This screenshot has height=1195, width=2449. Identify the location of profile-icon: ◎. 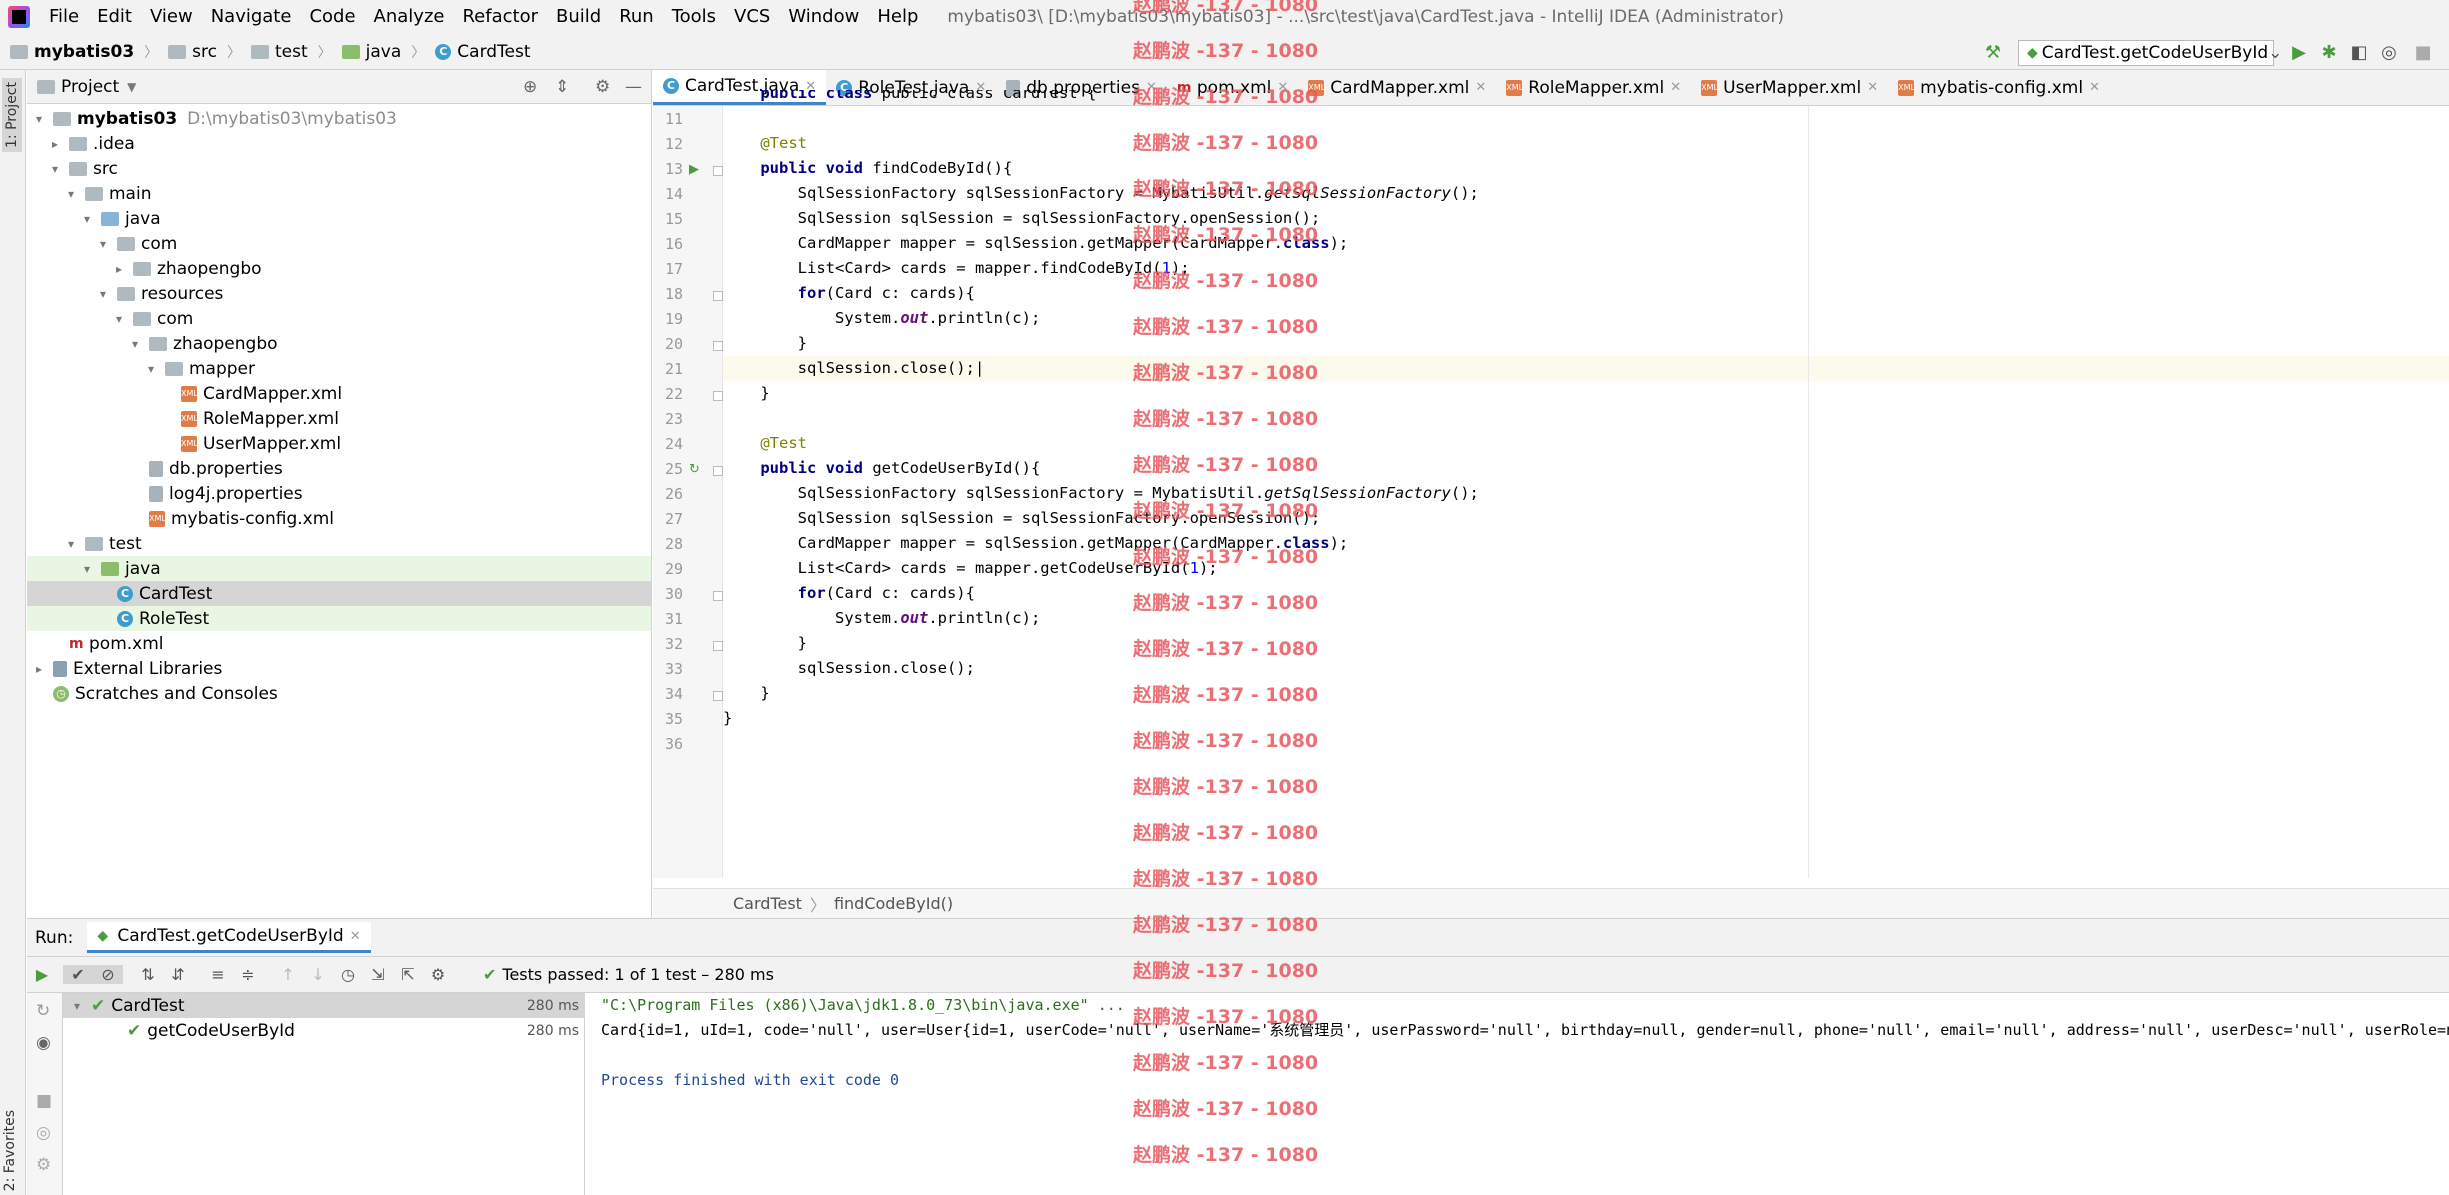
(2389, 53).